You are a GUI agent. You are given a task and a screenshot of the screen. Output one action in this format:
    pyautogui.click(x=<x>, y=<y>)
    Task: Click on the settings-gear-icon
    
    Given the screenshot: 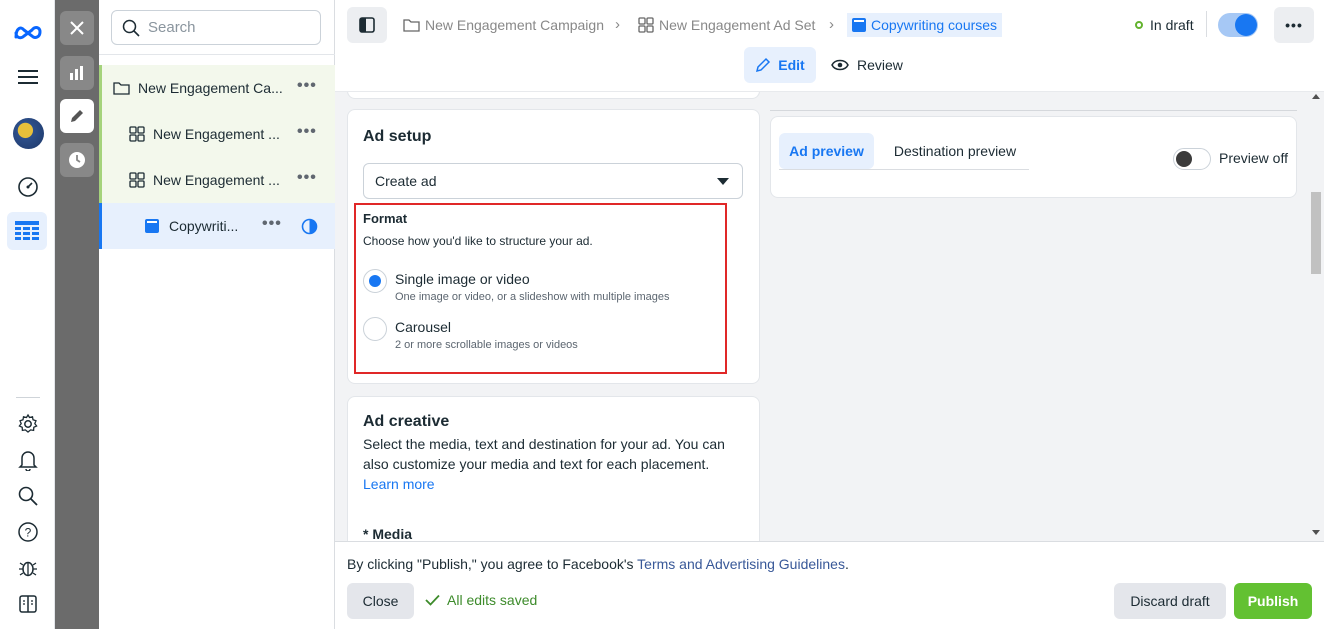 What is the action you would take?
    pyautogui.click(x=28, y=424)
    